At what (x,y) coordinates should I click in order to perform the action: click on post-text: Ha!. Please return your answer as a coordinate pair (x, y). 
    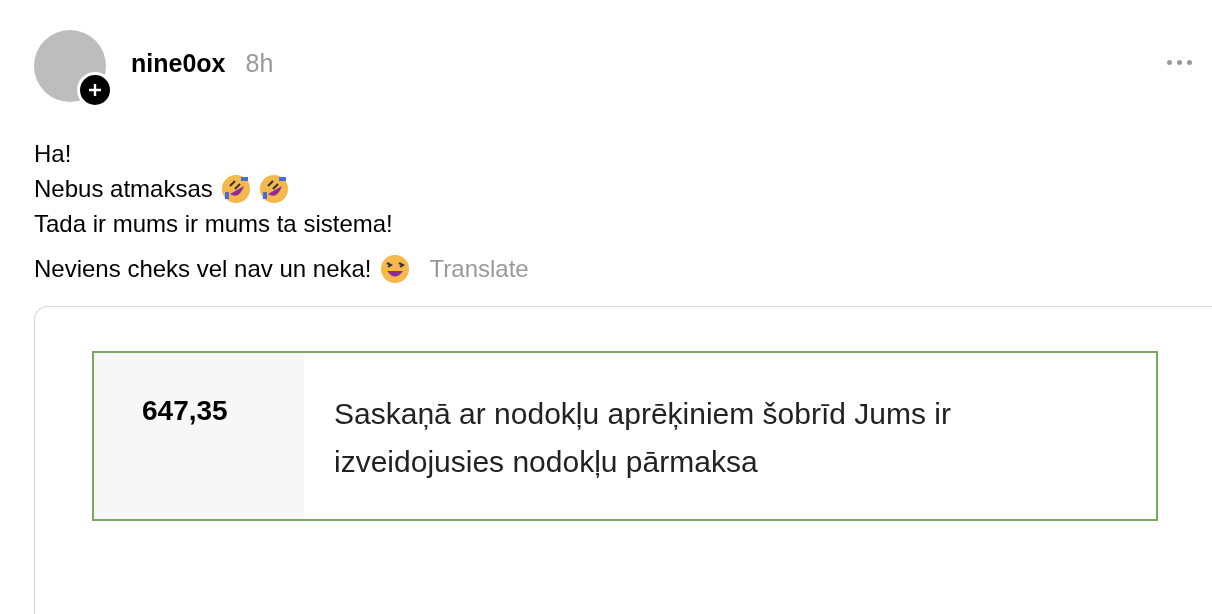
    Looking at the image, I should click on (53, 154).